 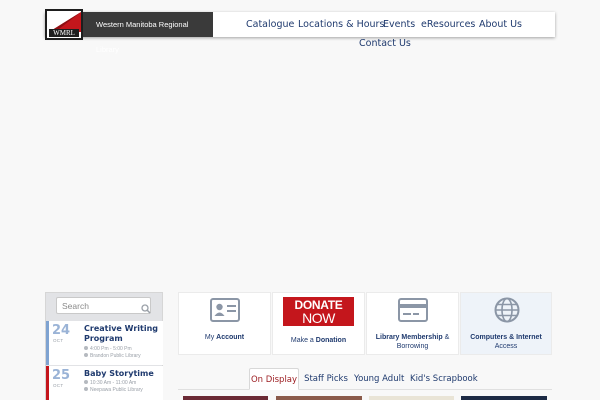 I want to click on nav-locations-hours: Locations & Hours, so click(x=341, y=24).